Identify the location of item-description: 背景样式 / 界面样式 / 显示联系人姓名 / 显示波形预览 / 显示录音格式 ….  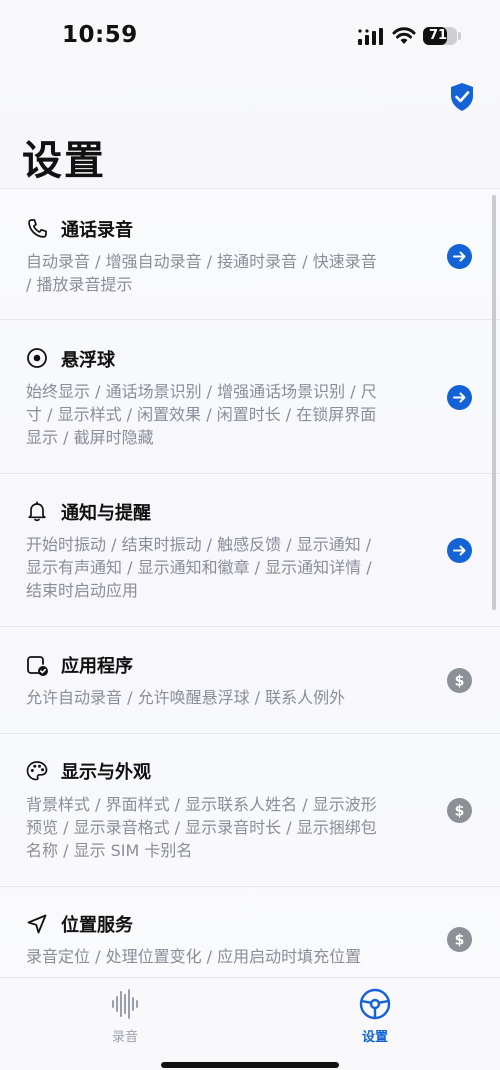
(201, 827).